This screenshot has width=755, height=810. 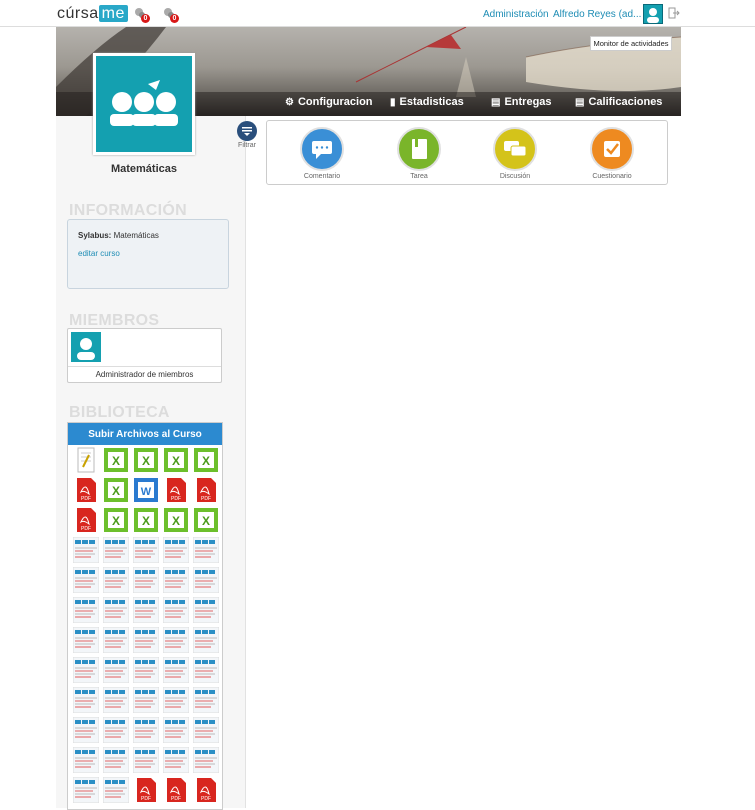 What do you see at coordinates (521, 102) in the screenshot?
I see `nav-entregas: ▤ Entregas` at bounding box center [521, 102].